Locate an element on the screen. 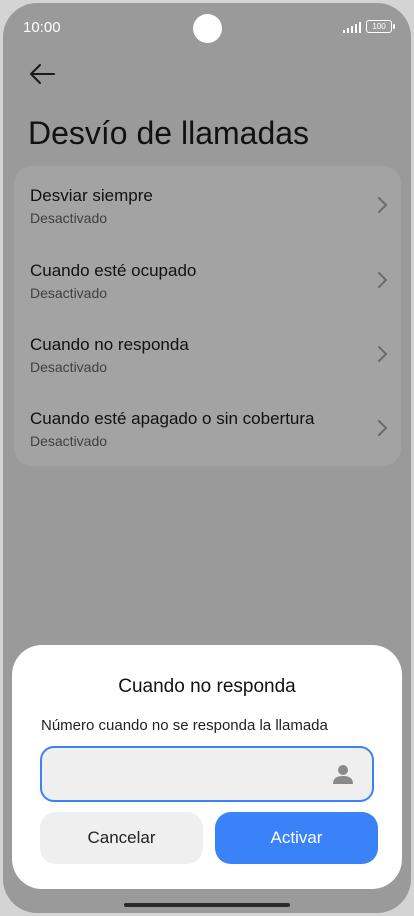 This screenshot has width=414, height=916. back-button is located at coordinates (42, 74).